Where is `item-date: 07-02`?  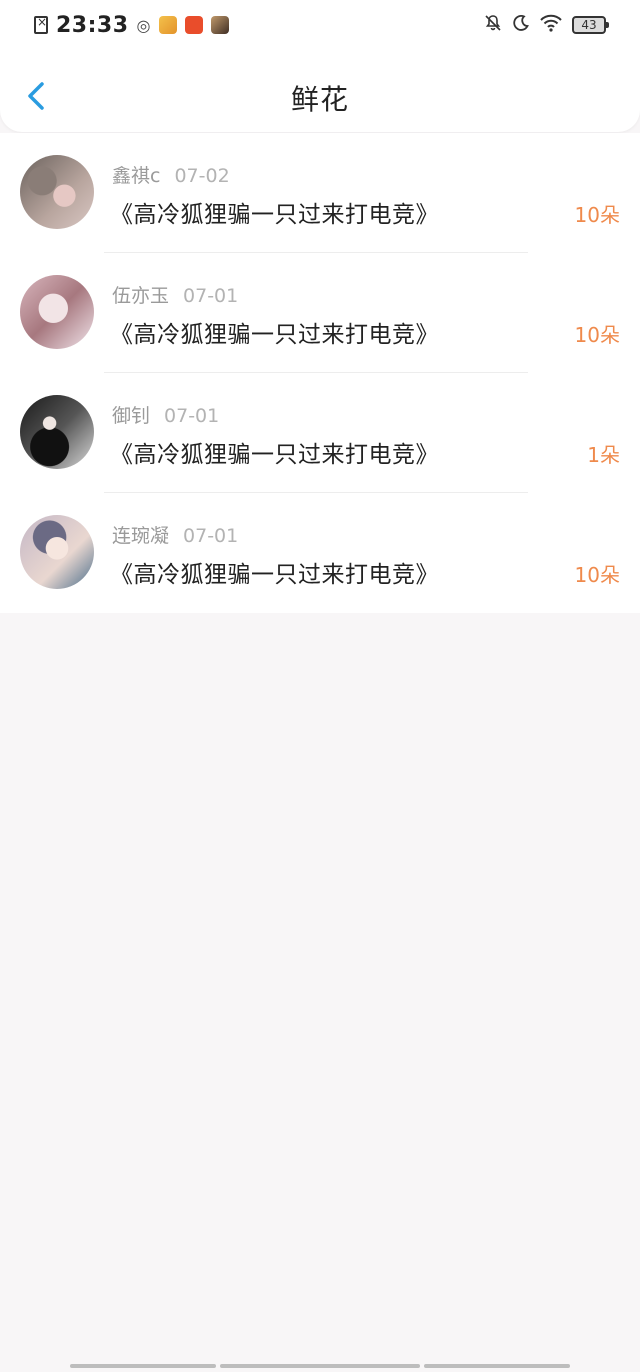 item-date: 07-02 is located at coordinates (202, 176).